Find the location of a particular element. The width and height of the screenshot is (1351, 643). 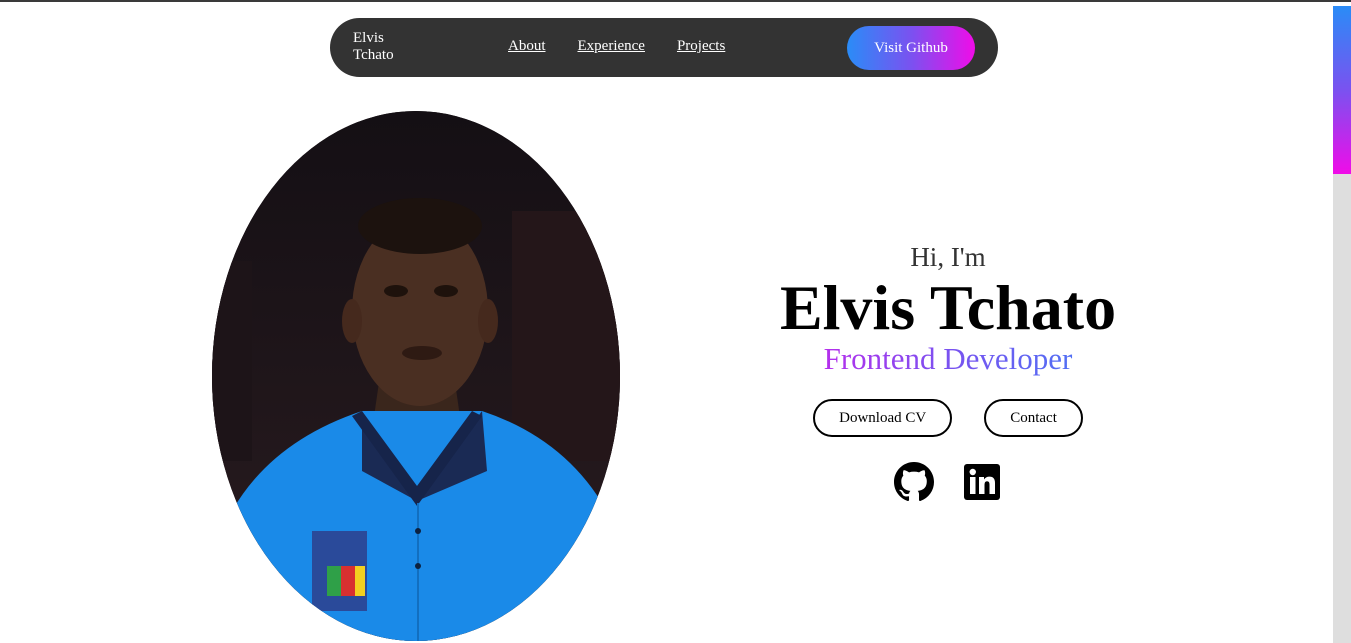

social-links is located at coordinates (948, 482).